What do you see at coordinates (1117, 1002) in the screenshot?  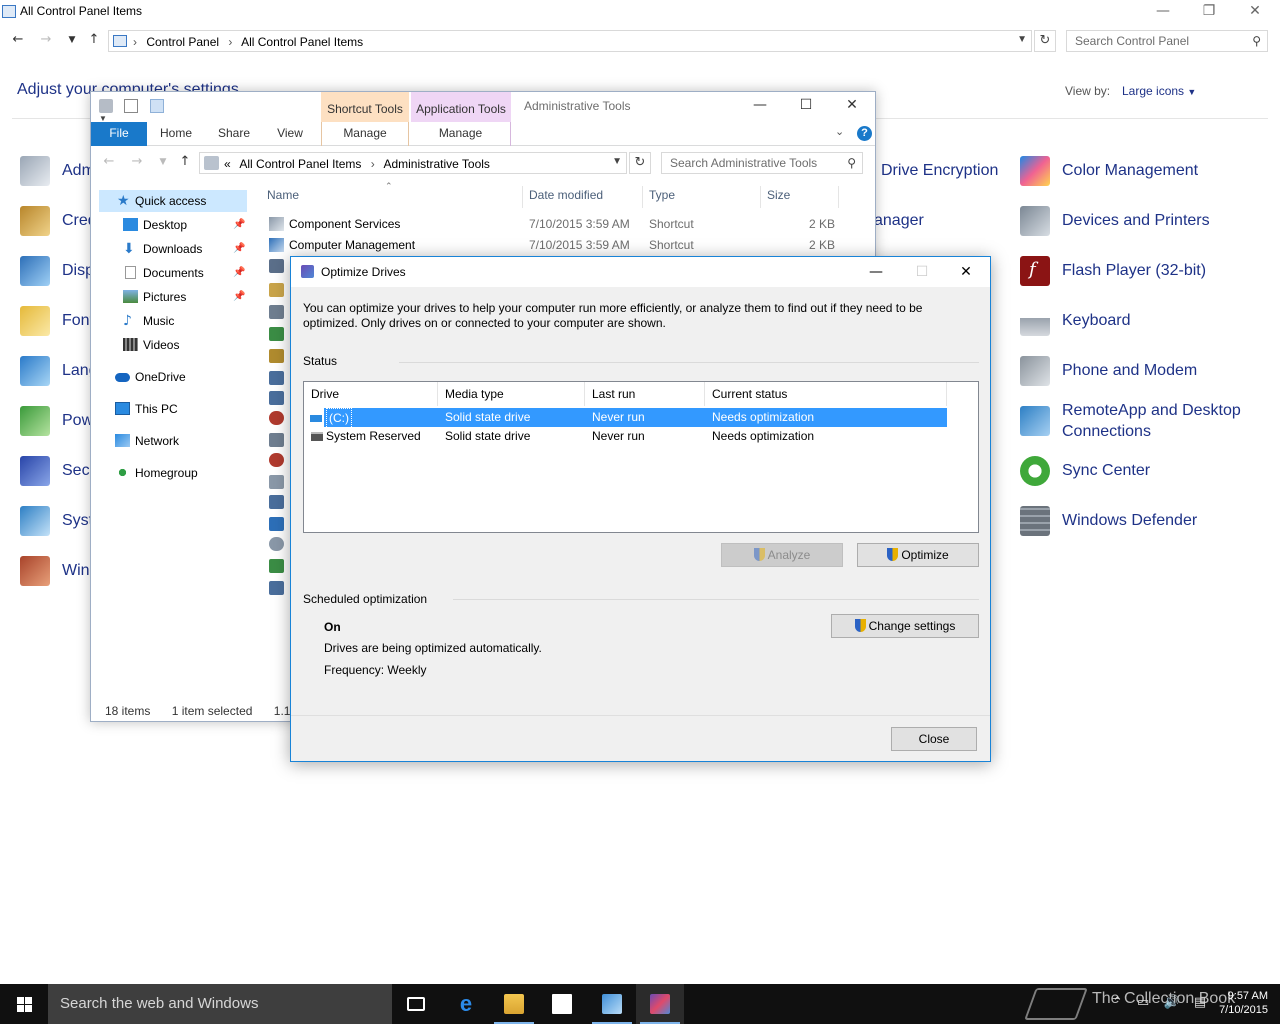 I see `show-hidden-icons-icon: ⌃` at bounding box center [1117, 1002].